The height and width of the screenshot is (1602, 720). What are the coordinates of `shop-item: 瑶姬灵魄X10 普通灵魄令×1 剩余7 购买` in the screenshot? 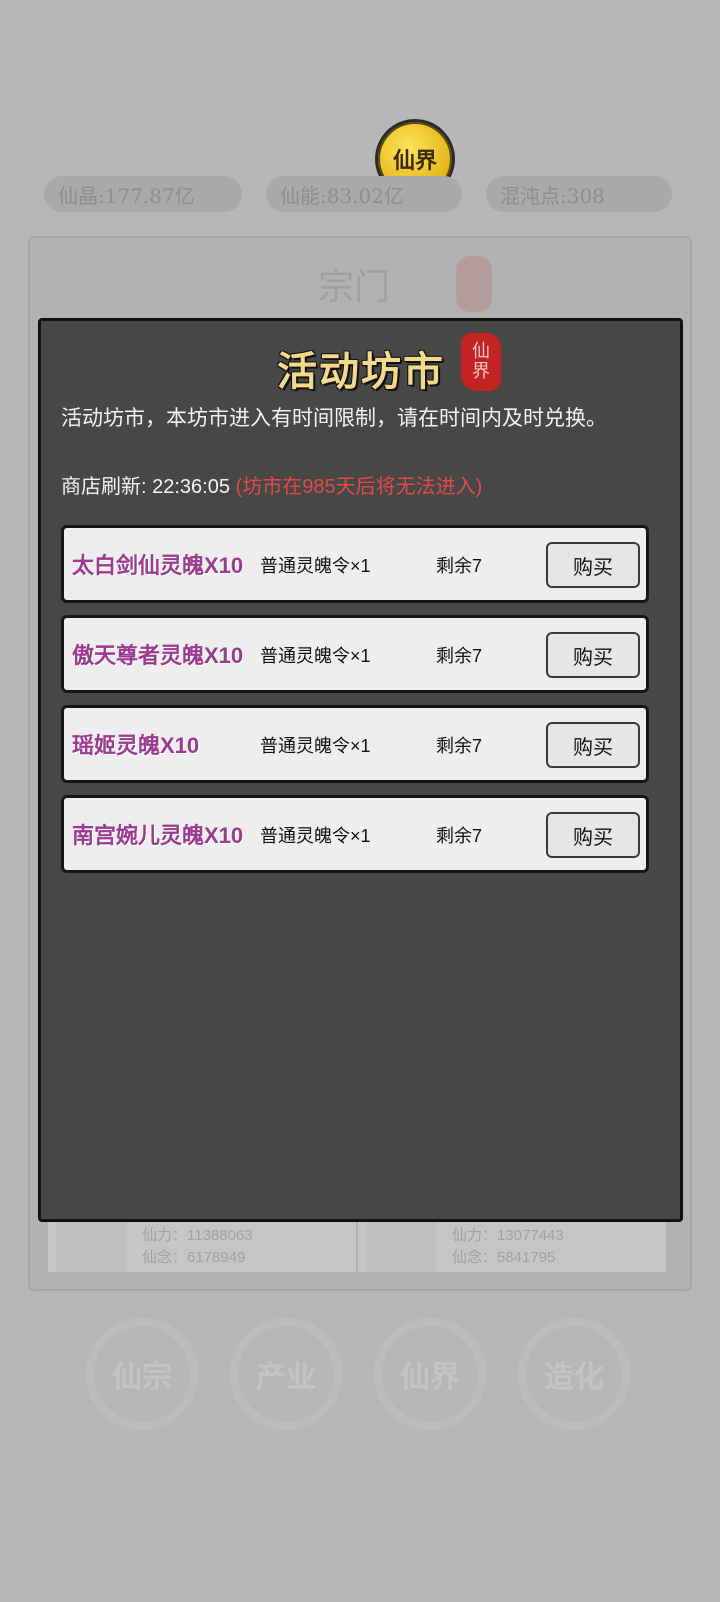 It's located at (355, 744).